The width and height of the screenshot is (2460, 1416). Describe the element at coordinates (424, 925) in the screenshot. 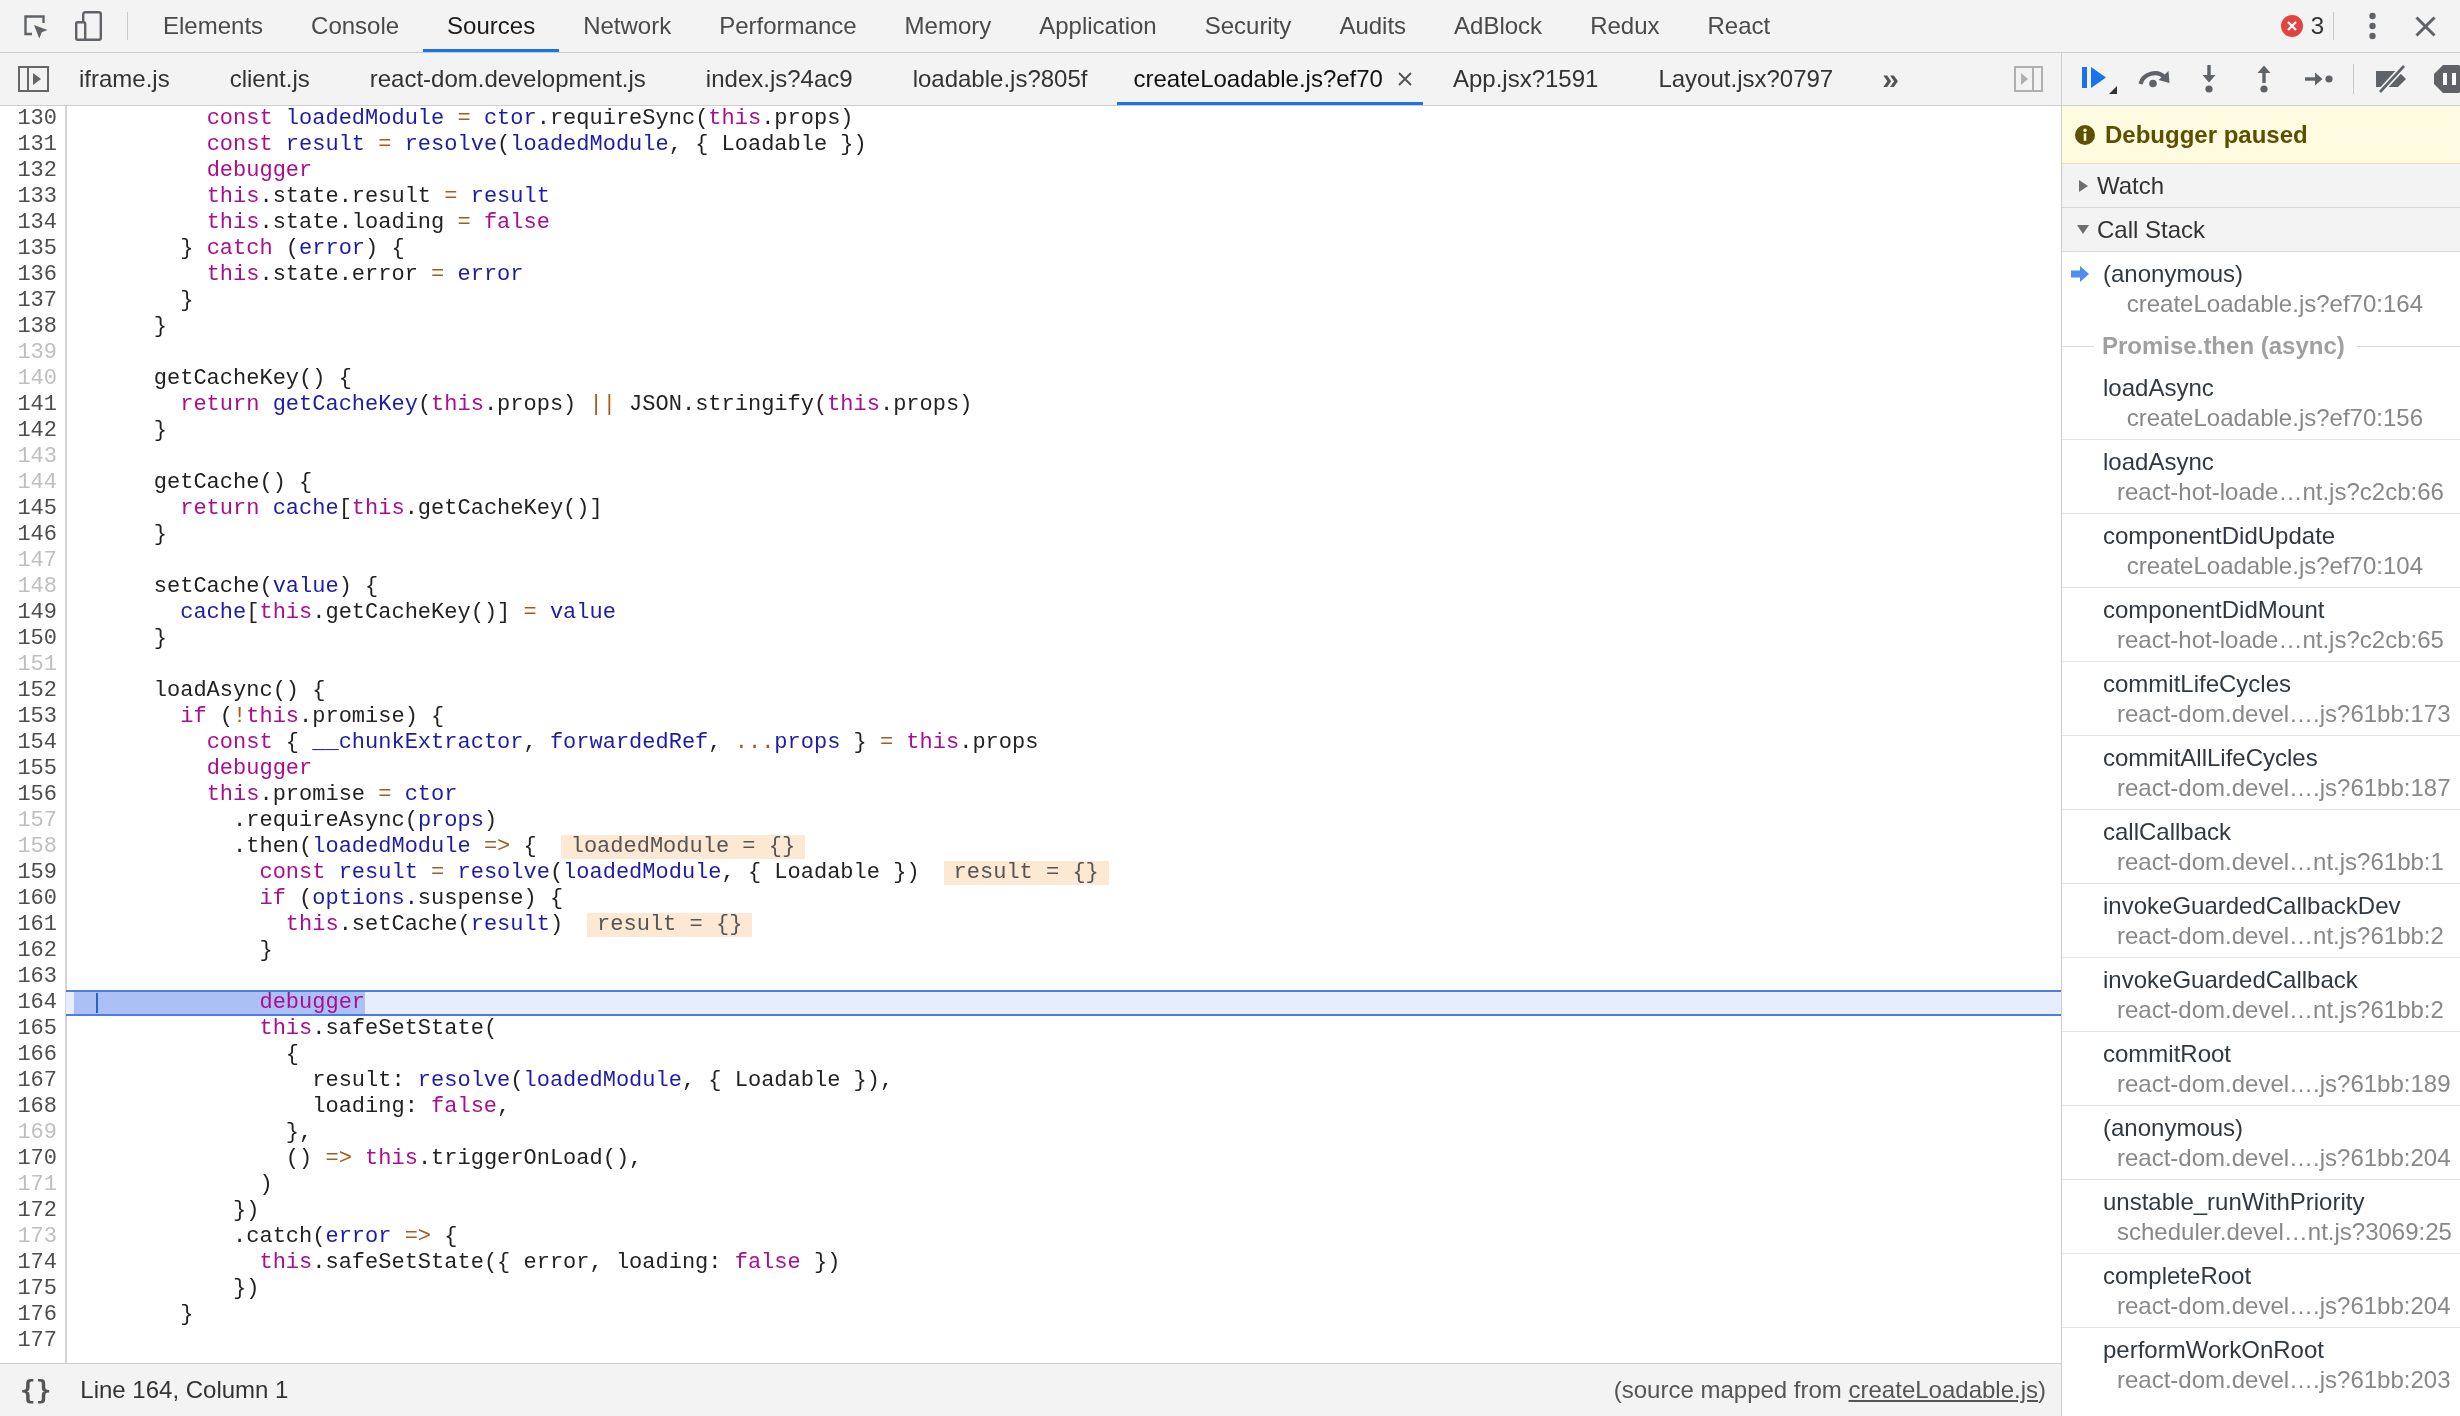

I see `code-line: this.setCache(result)` at that location.